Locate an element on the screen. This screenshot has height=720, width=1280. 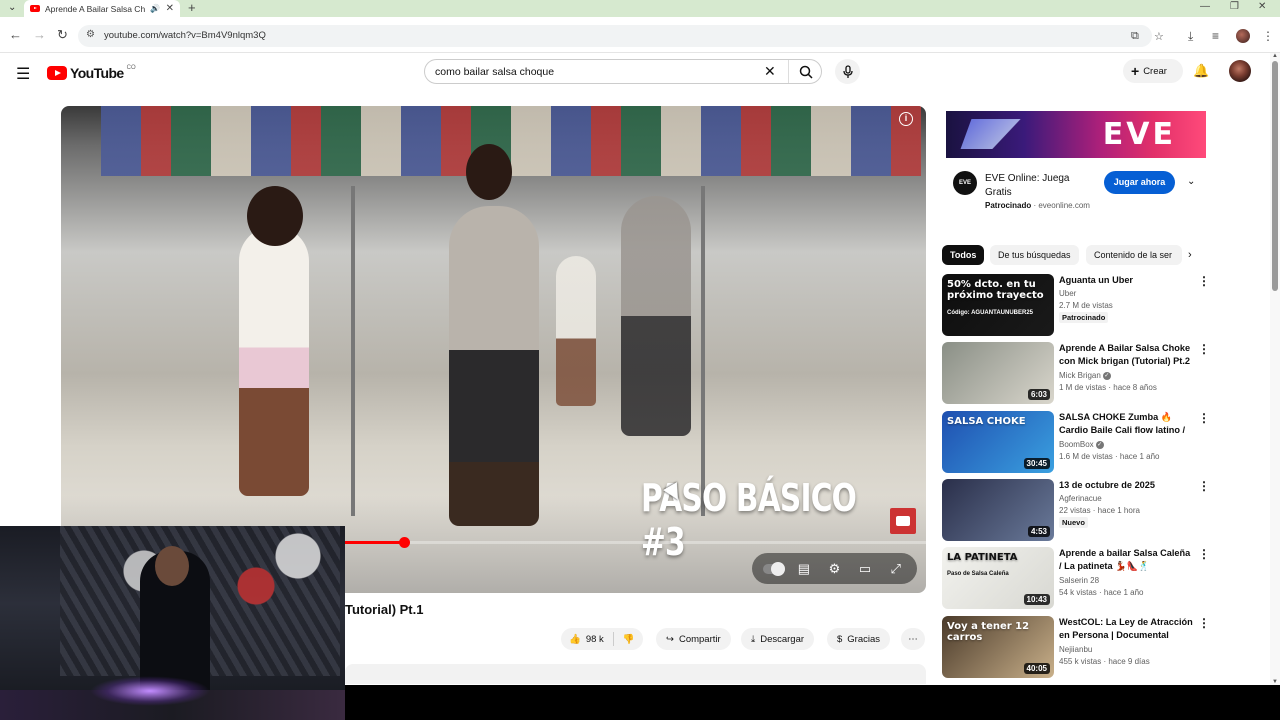
ad-title: EVE Online: Juega Gratis is located at coordinates (1040, 186).